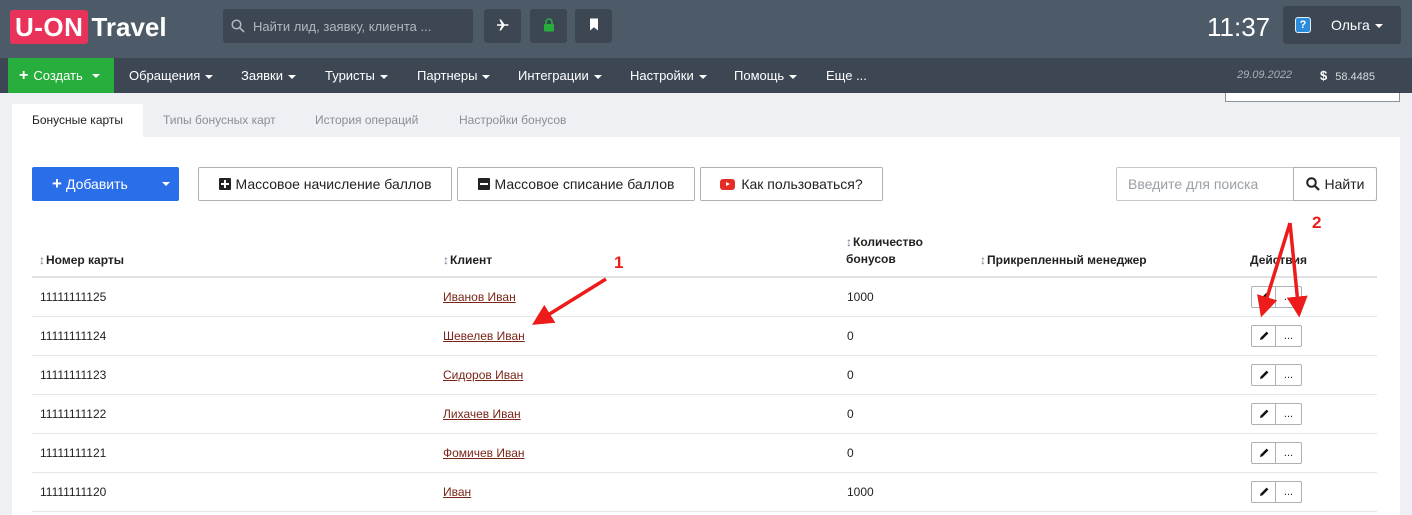 This screenshot has height=515, width=1412. What do you see at coordinates (1303, 25) in the screenshot?
I see `help-icon: ?` at bounding box center [1303, 25].